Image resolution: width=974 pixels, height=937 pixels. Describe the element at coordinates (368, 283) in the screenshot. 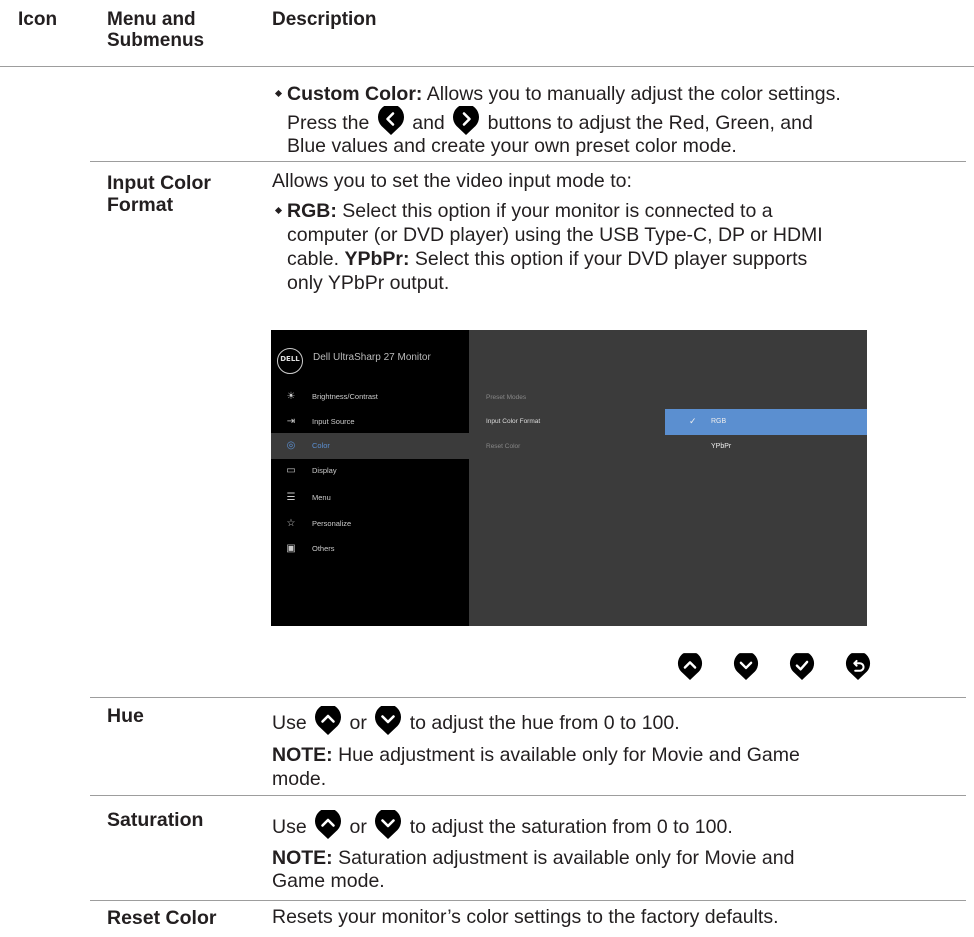

I see `ypbpr-line2: only YPbPr output.` at that location.